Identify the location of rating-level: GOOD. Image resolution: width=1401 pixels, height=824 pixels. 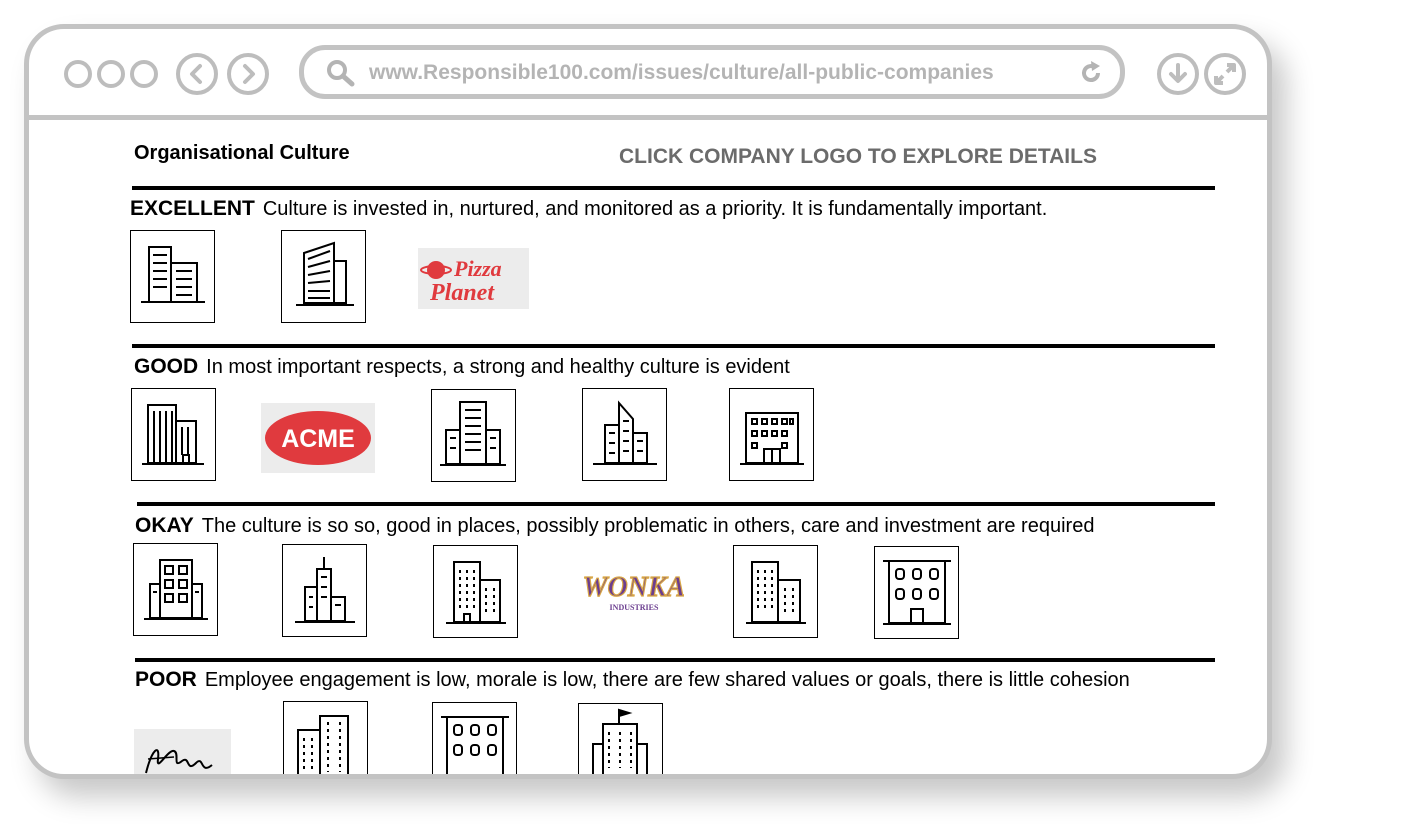
(166, 366).